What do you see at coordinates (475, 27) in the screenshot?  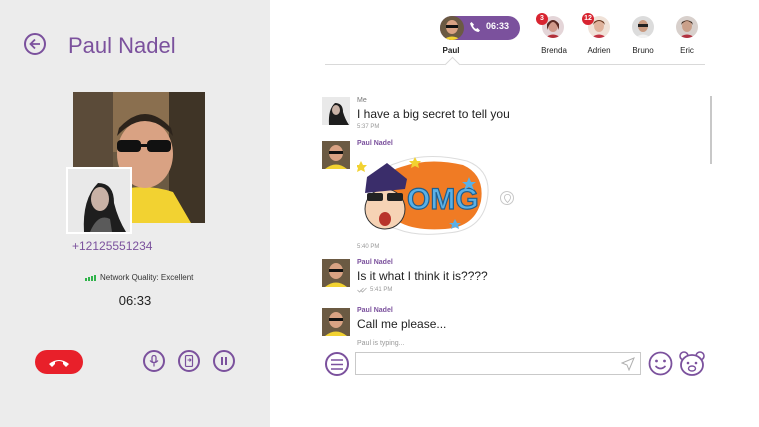 I see `phone-icon` at bounding box center [475, 27].